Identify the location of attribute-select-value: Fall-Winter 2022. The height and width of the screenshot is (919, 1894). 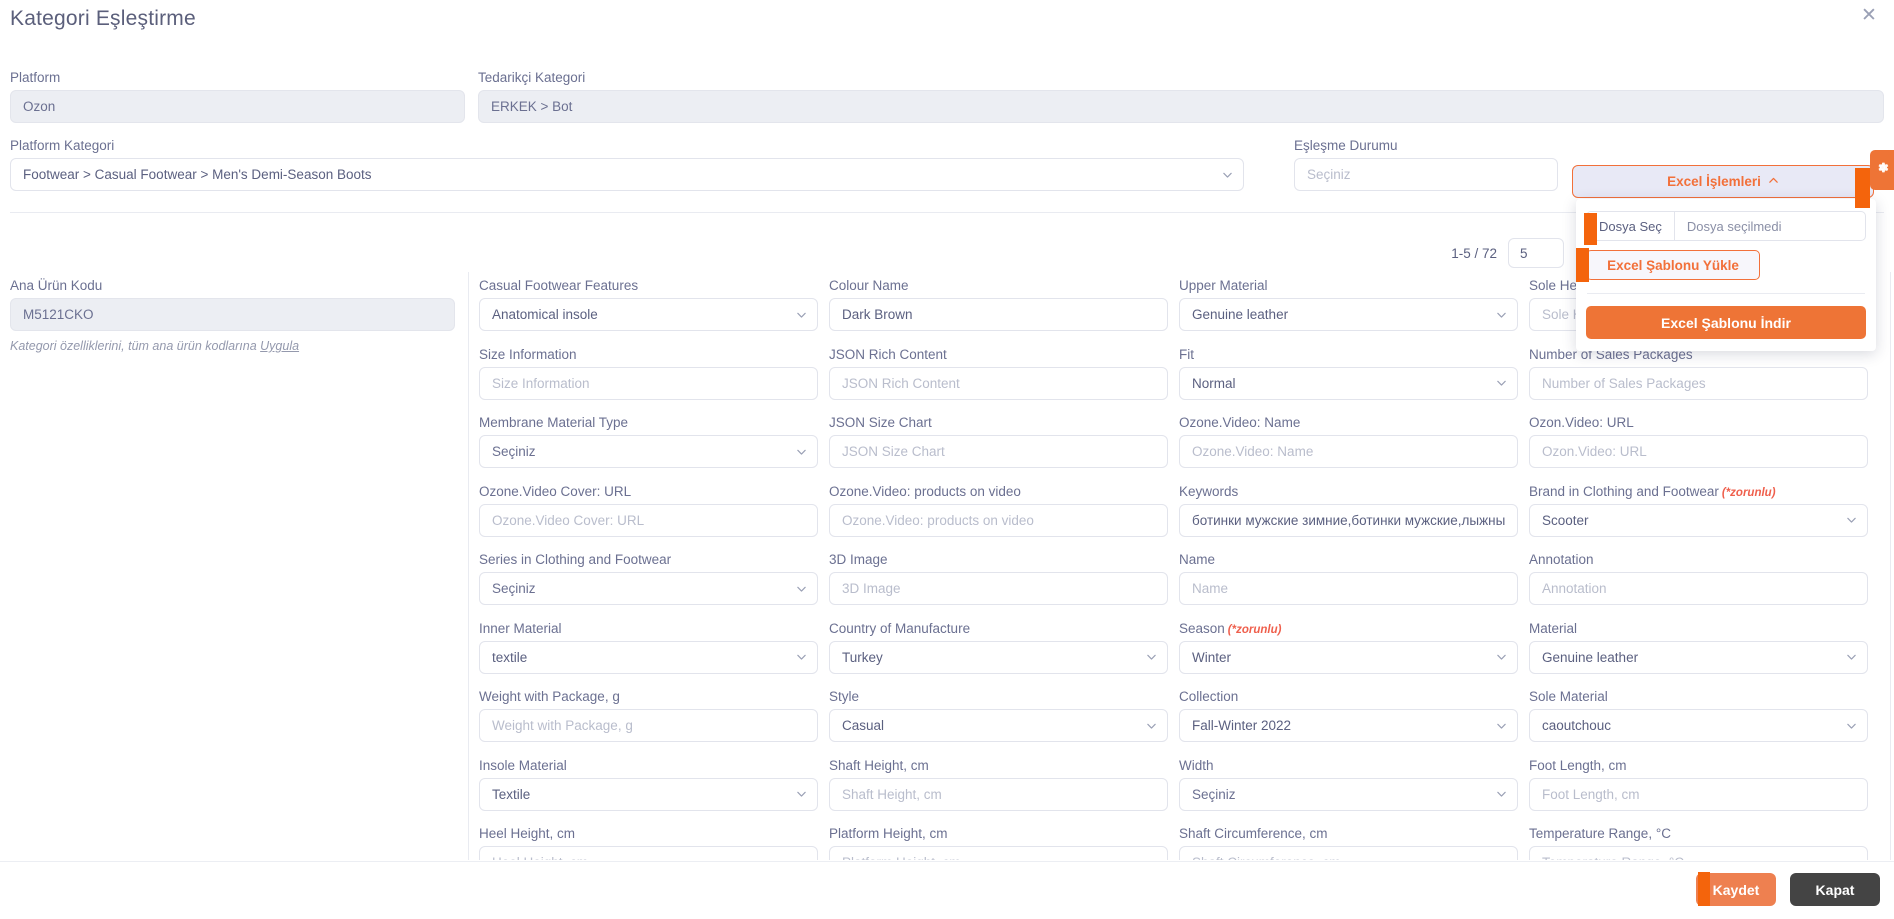
(1242, 725).